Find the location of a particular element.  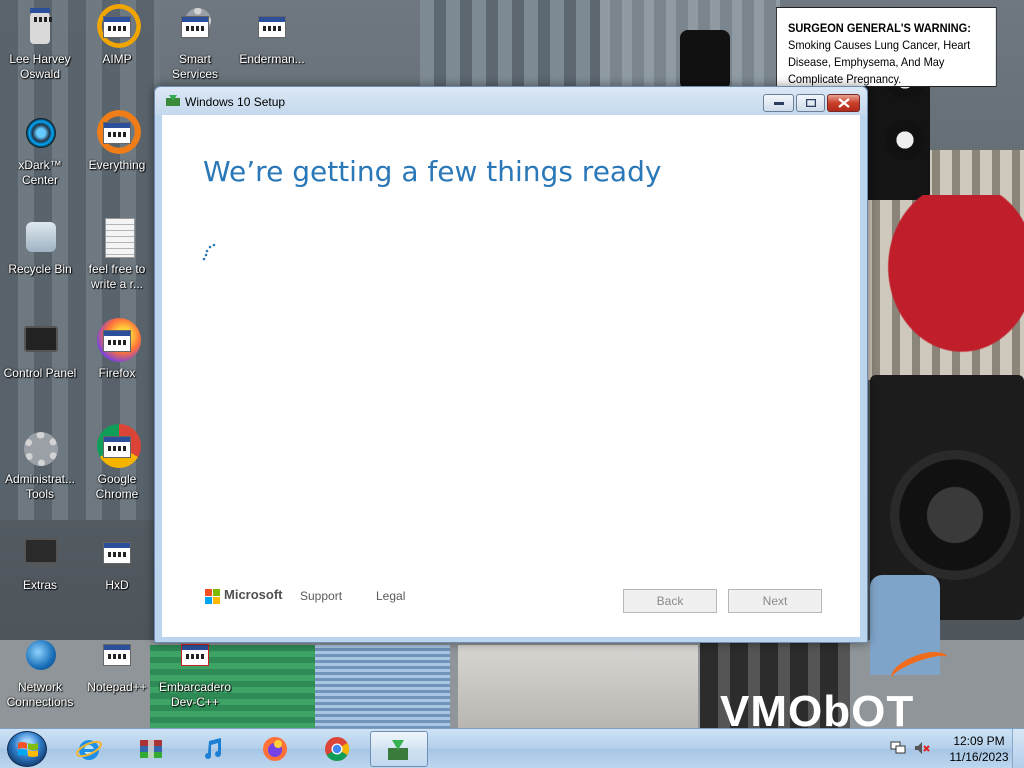

devcpp-icon is located at coordinates (195, 655).